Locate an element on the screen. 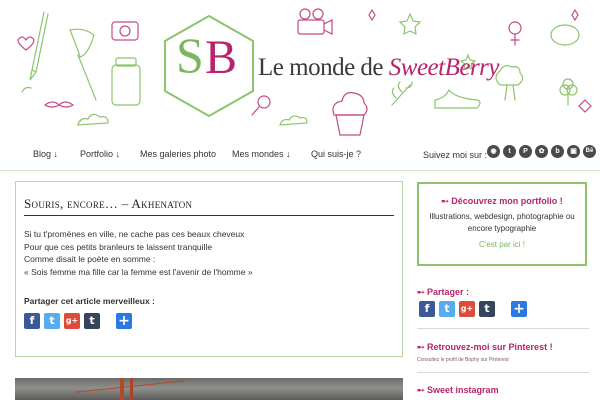  nav-item-qui-suis-je: Qui suis-je ? is located at coordinates (336, 154).